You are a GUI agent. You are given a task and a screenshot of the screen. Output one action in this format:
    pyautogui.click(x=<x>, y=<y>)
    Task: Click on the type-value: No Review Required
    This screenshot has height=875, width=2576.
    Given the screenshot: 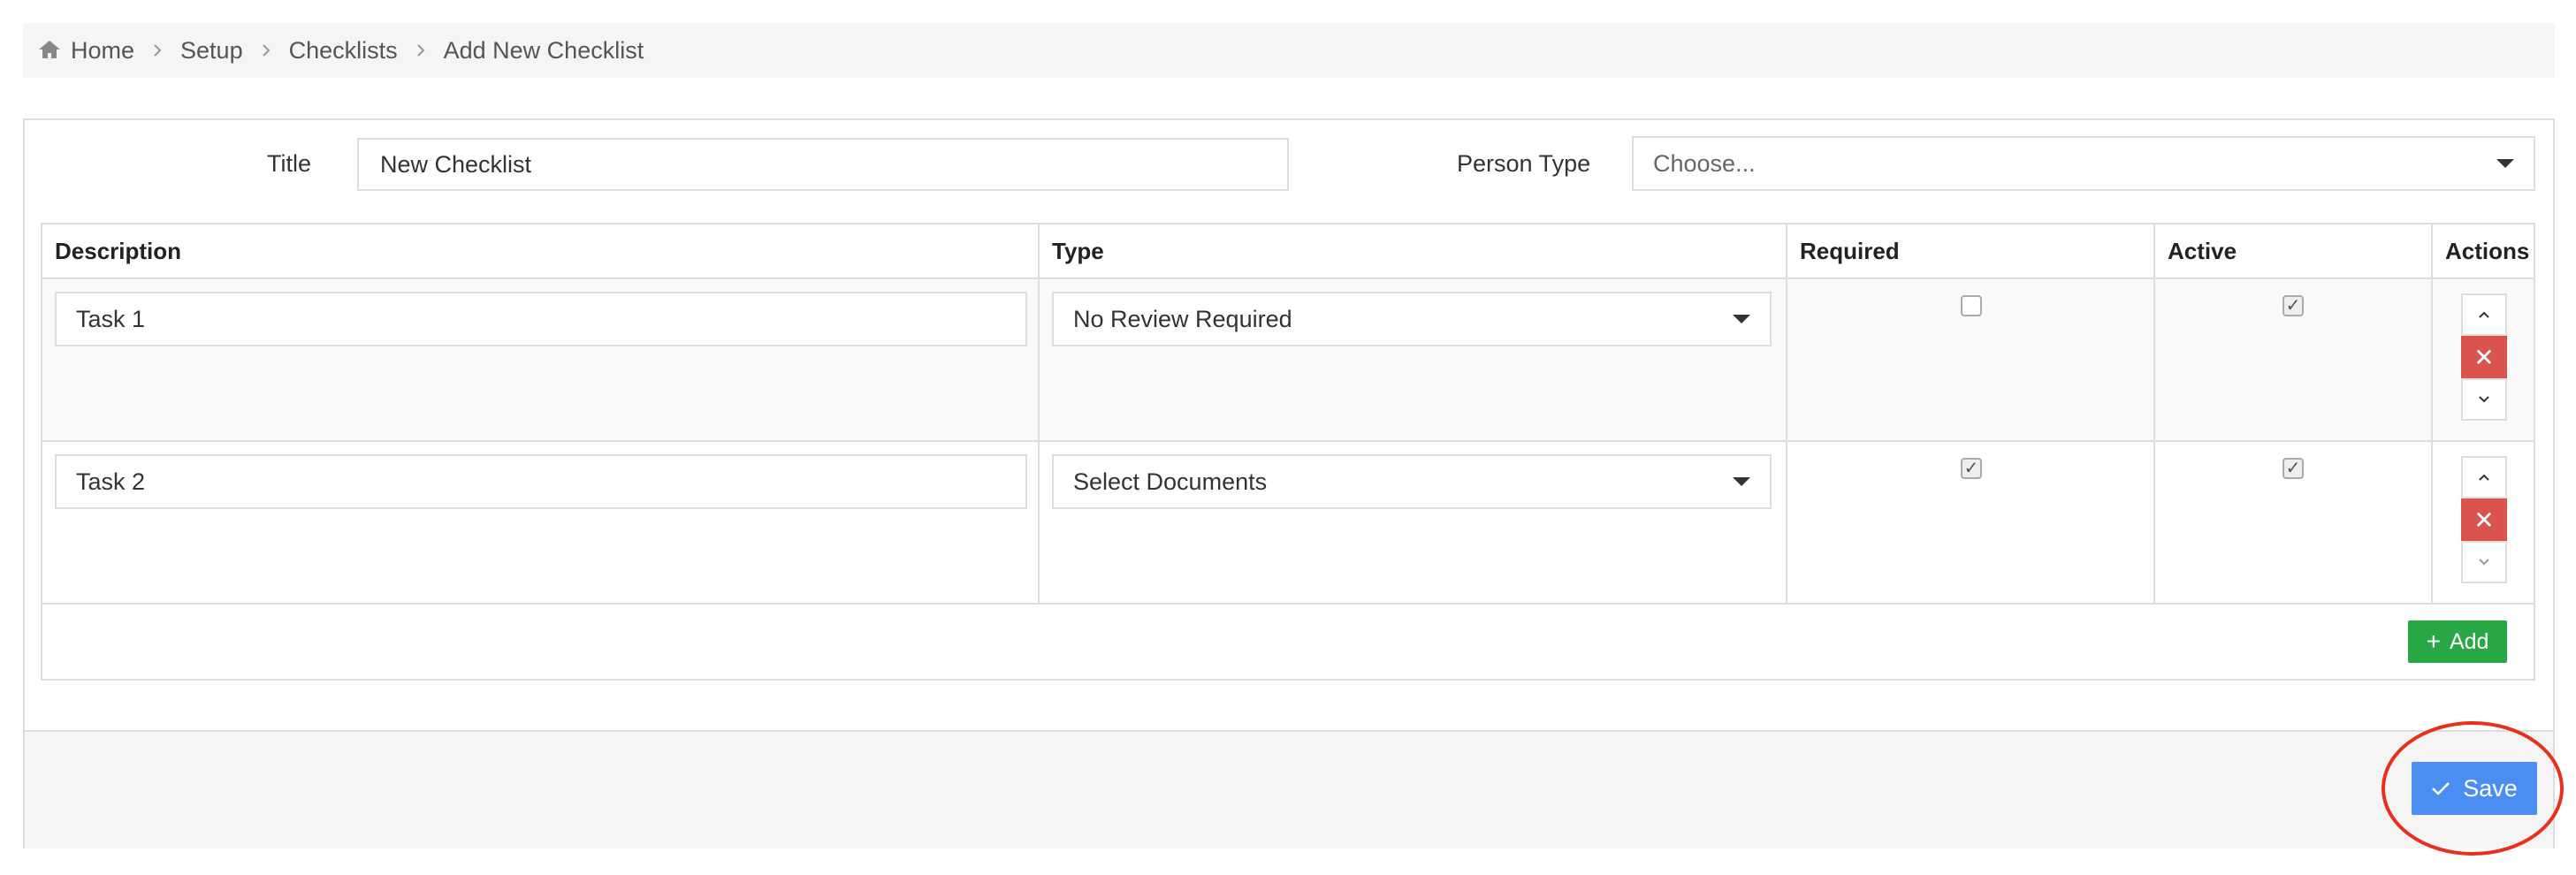 What is the action you would take?
    pyautogui.click(x=1182, y=318)
    